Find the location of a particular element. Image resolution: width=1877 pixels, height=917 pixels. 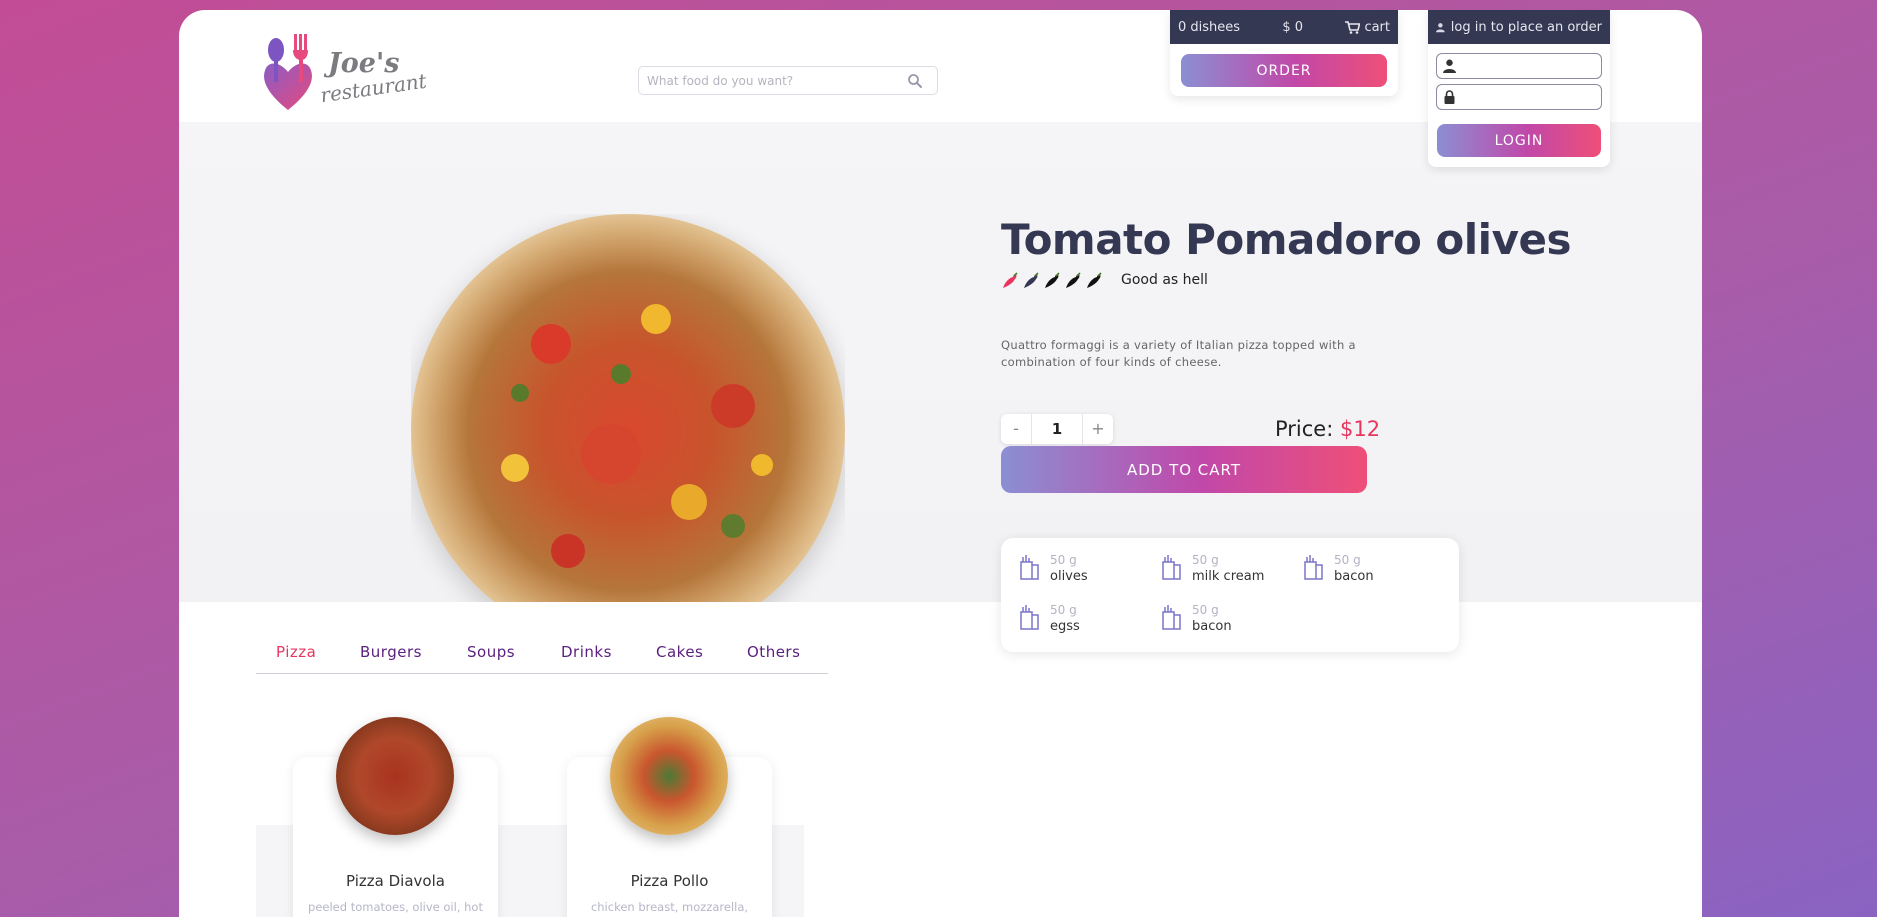

add-to-cart-button: ADD TO CART is located at coordinates (1184, 469).